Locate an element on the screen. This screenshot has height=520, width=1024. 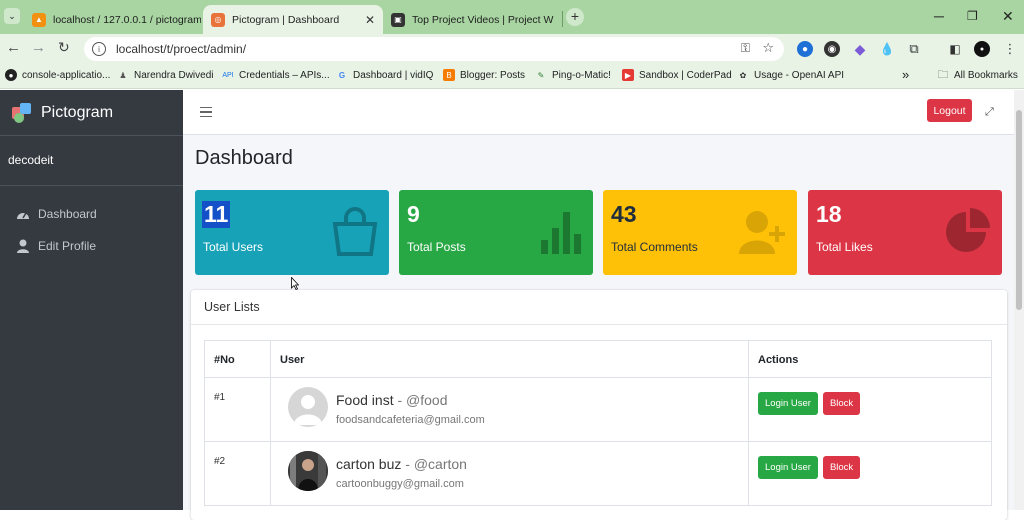
menu-kebab-icon: ⋮ is located at coordinates (1010, 49).